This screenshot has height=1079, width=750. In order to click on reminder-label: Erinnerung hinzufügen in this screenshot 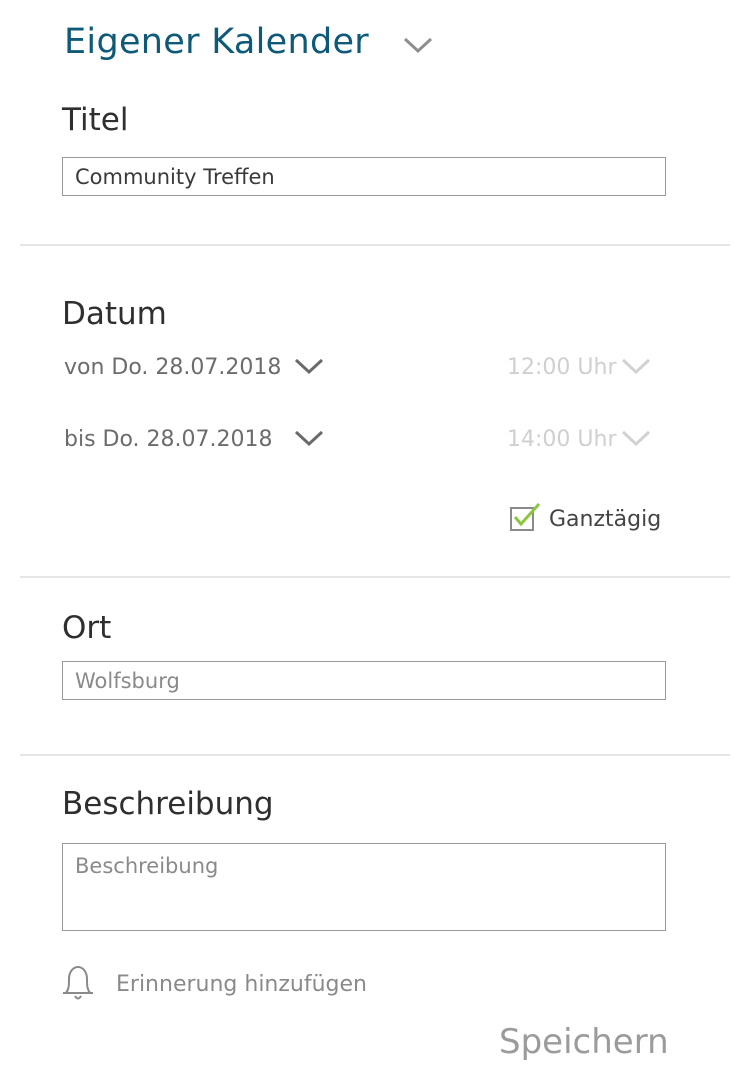, I will do `click(241, 984)`.